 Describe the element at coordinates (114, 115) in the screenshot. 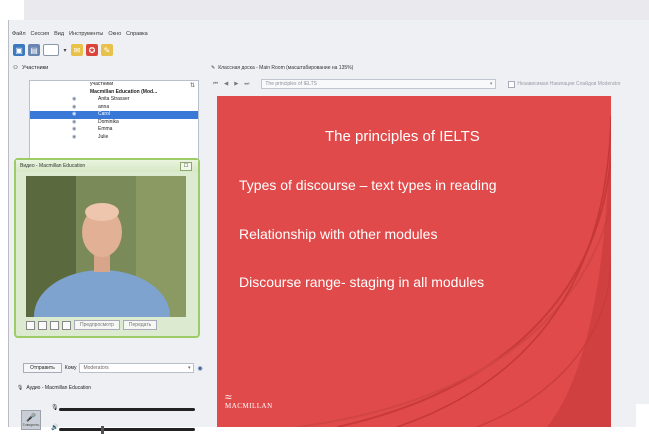

I see `participant-row-selected: ◉ Carol` at that location.